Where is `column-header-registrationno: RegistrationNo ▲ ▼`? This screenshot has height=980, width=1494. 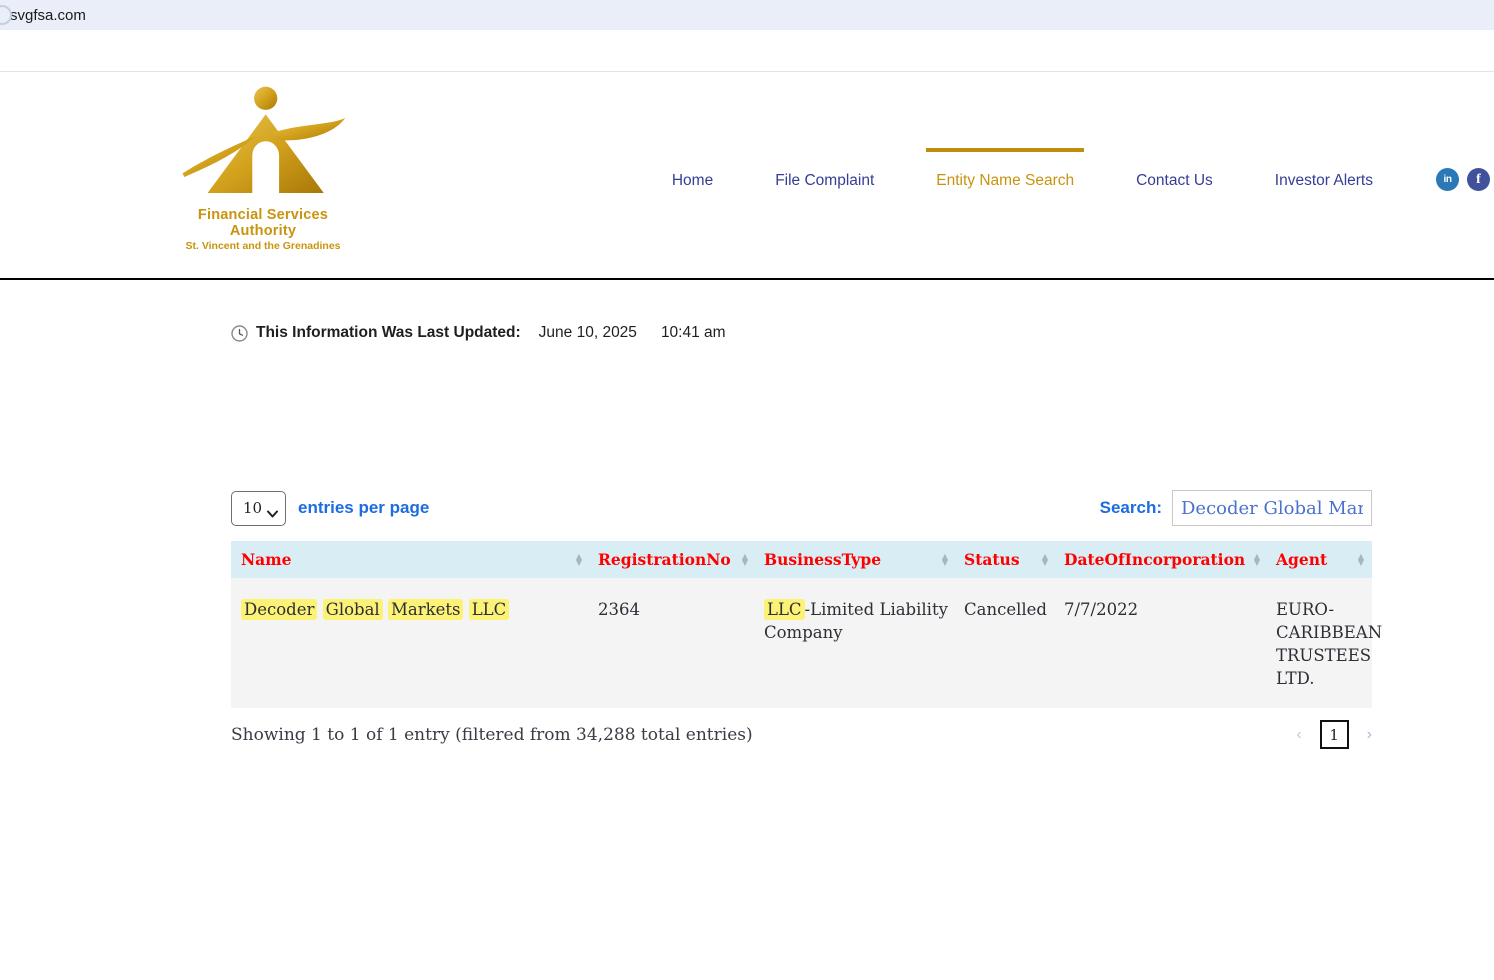
column-header-registrationno: RegistrationNo ▲ ▼ is located at coordinates (673, 559).